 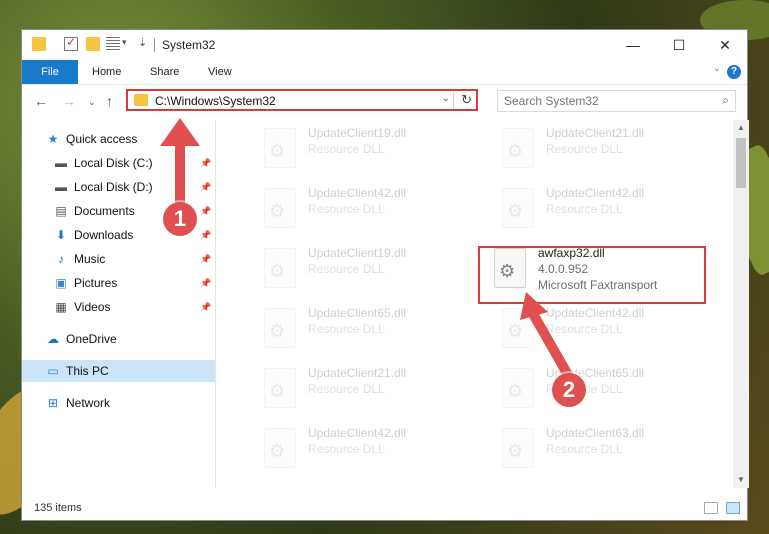 I want to click on window-title: System32, so click(x=189, y=45).